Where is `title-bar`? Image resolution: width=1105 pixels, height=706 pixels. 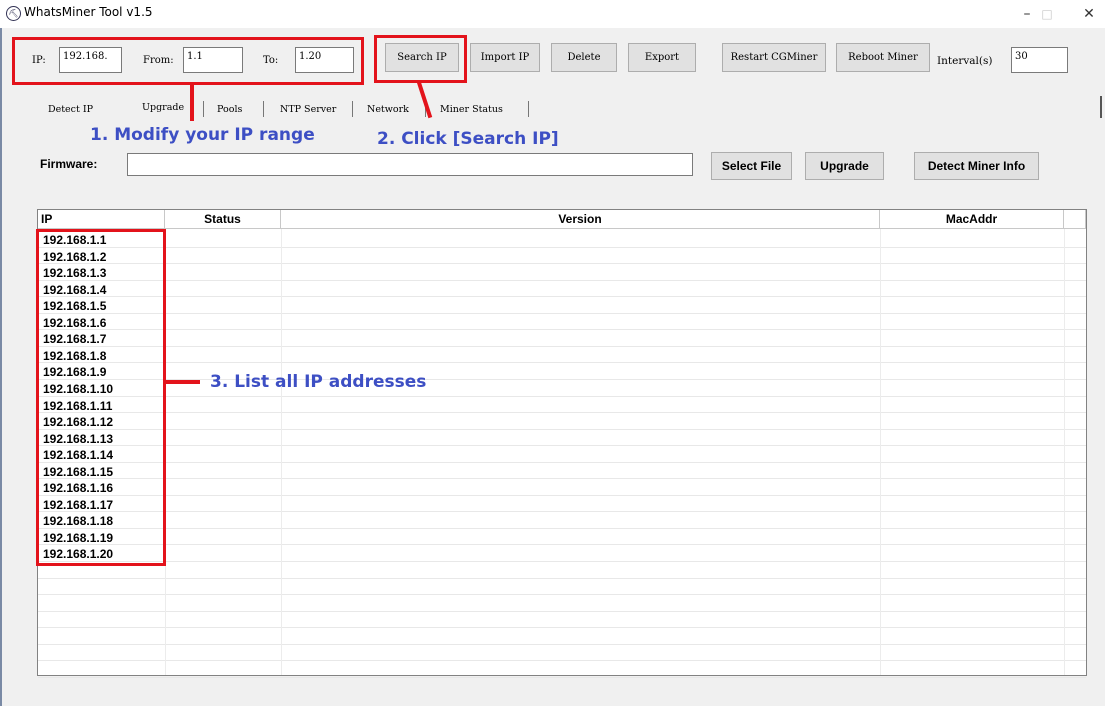
title-bar is located at coordinates (552, 14).